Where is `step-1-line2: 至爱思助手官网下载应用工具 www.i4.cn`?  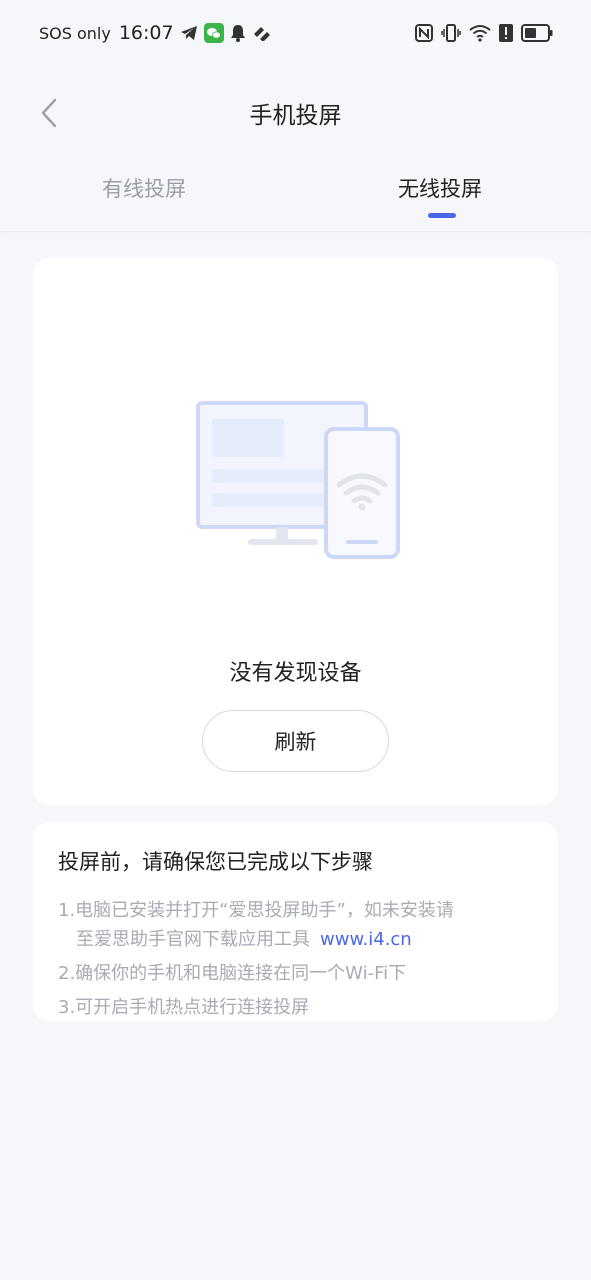 step-1-line2: 至爱思助手官网下载应用工具 www.i4.cn is located at coordinates (295, 939).